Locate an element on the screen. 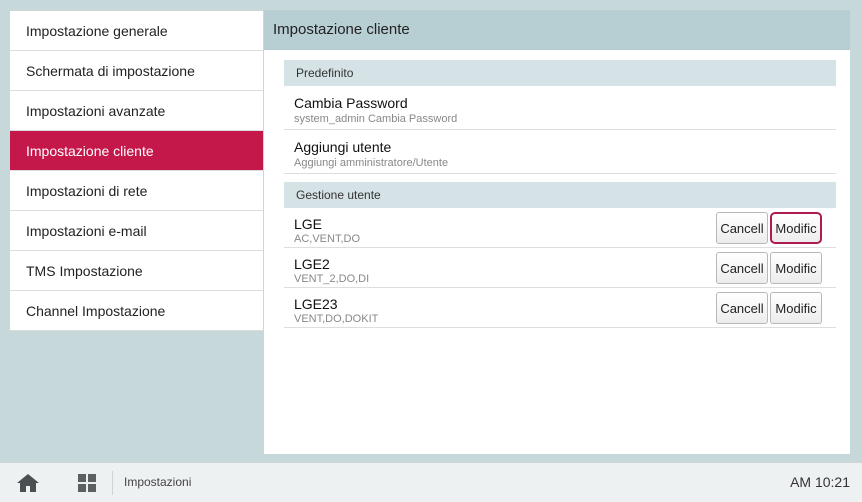  add-user-title: Aggiungi utente is located at coordinates (343, 147).